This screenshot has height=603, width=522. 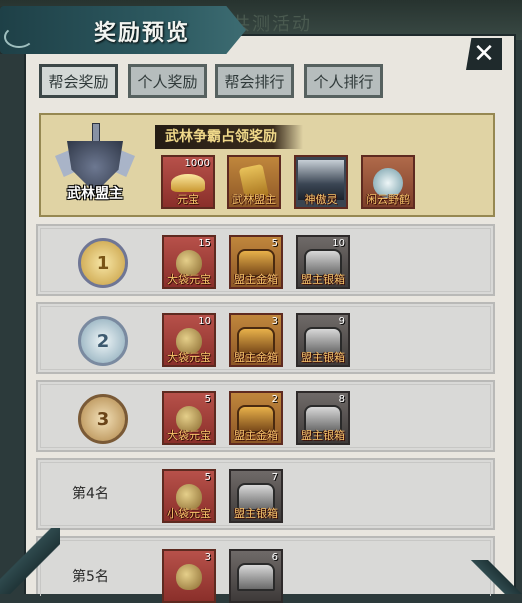 What do you see at coordinates (321, 199) in the screenshot?
I see `item-name: 神傲灵` at bounding box center [321, 199].